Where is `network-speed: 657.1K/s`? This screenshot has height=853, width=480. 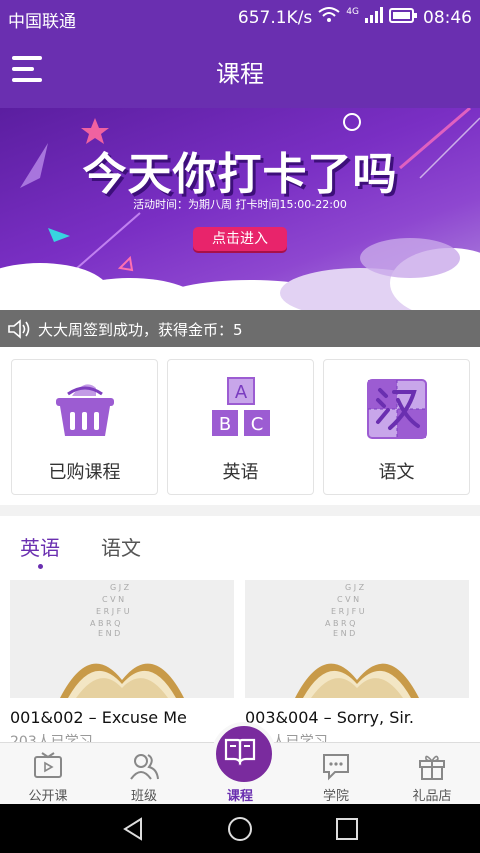
network-speed: 657.1K/s is located at coordinates (275, 17).